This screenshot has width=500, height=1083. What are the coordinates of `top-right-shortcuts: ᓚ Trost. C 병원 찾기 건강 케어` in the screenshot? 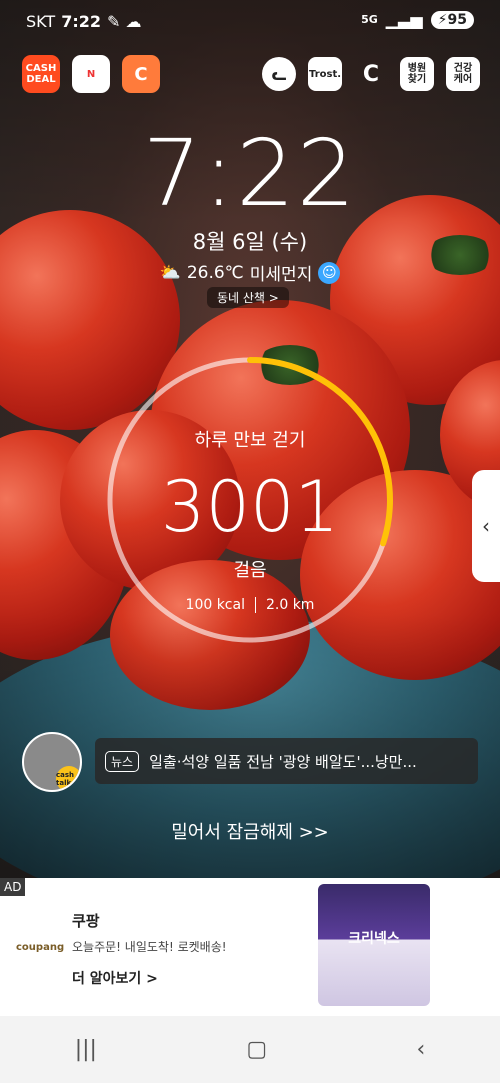 It's located at (371, 74).